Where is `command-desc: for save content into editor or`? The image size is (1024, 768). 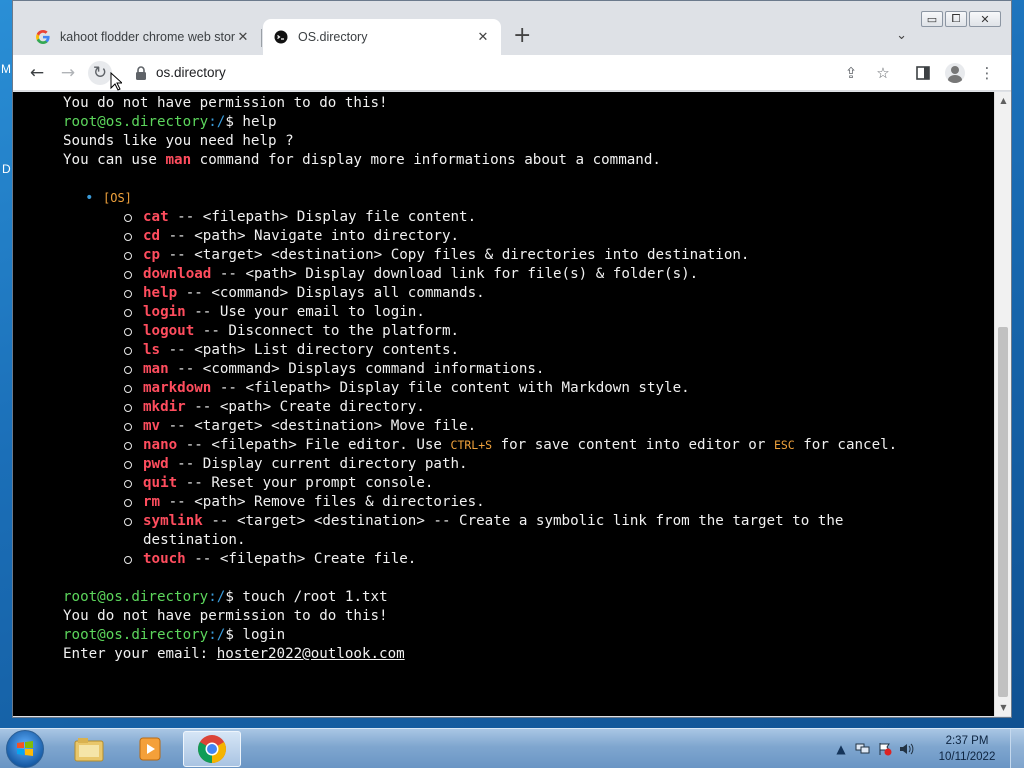 command-desc: for save content into editor or is located at coordinates (633, 445).